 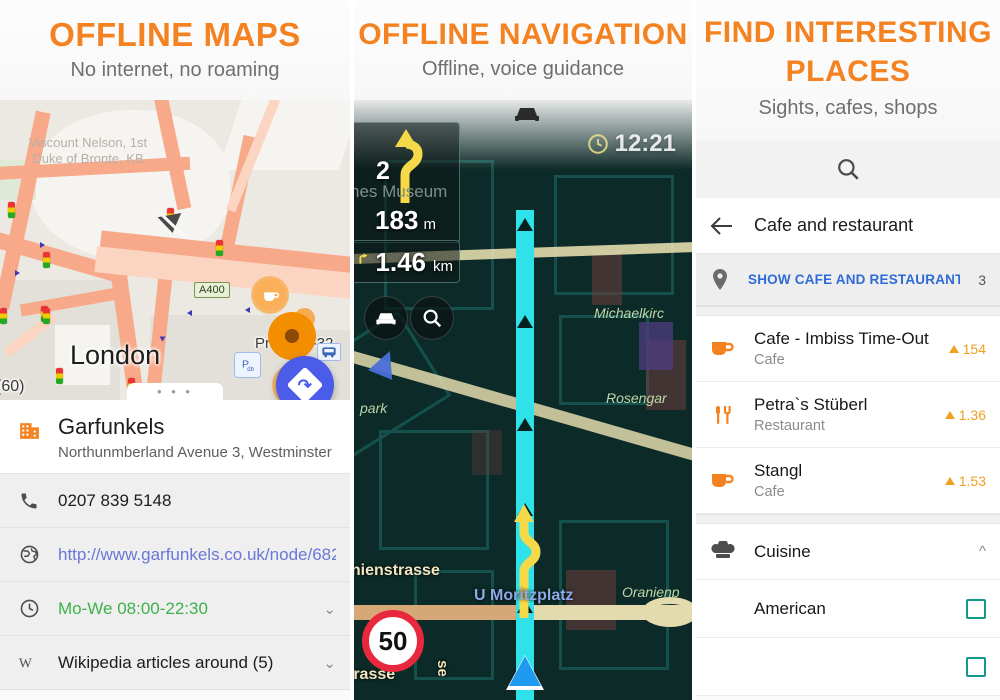 What do you see at coordinates (811, 404) in the screenshot?
I see `result-name: Petra`s Stüberl` at bounding box center [811, 404].